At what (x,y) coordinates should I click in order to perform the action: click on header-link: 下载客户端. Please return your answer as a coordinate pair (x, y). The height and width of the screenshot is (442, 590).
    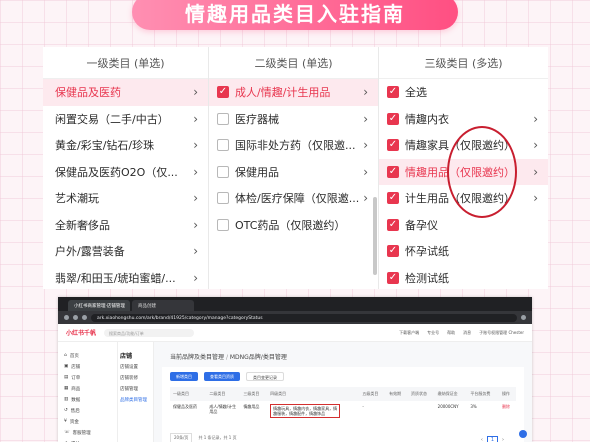
    Looking at the image, I should click on (409, 333).